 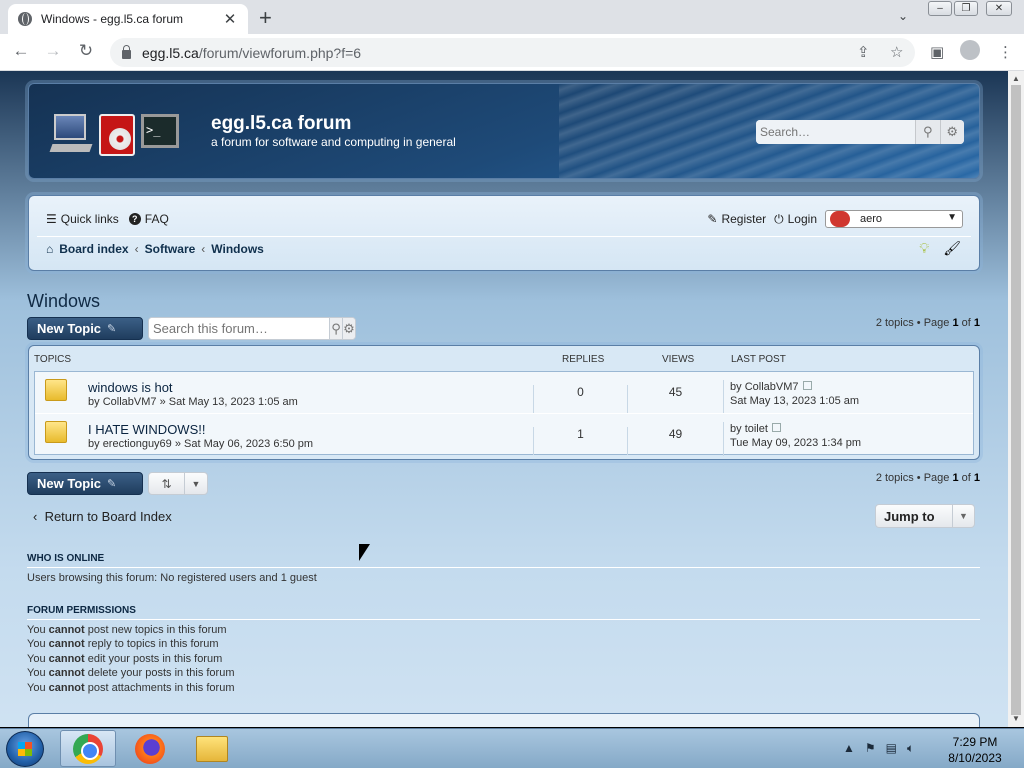 What do you see at coordinates (891, 748) in the screenshot?
I see `network-icon: ▤` at bounding box center [891, 748].